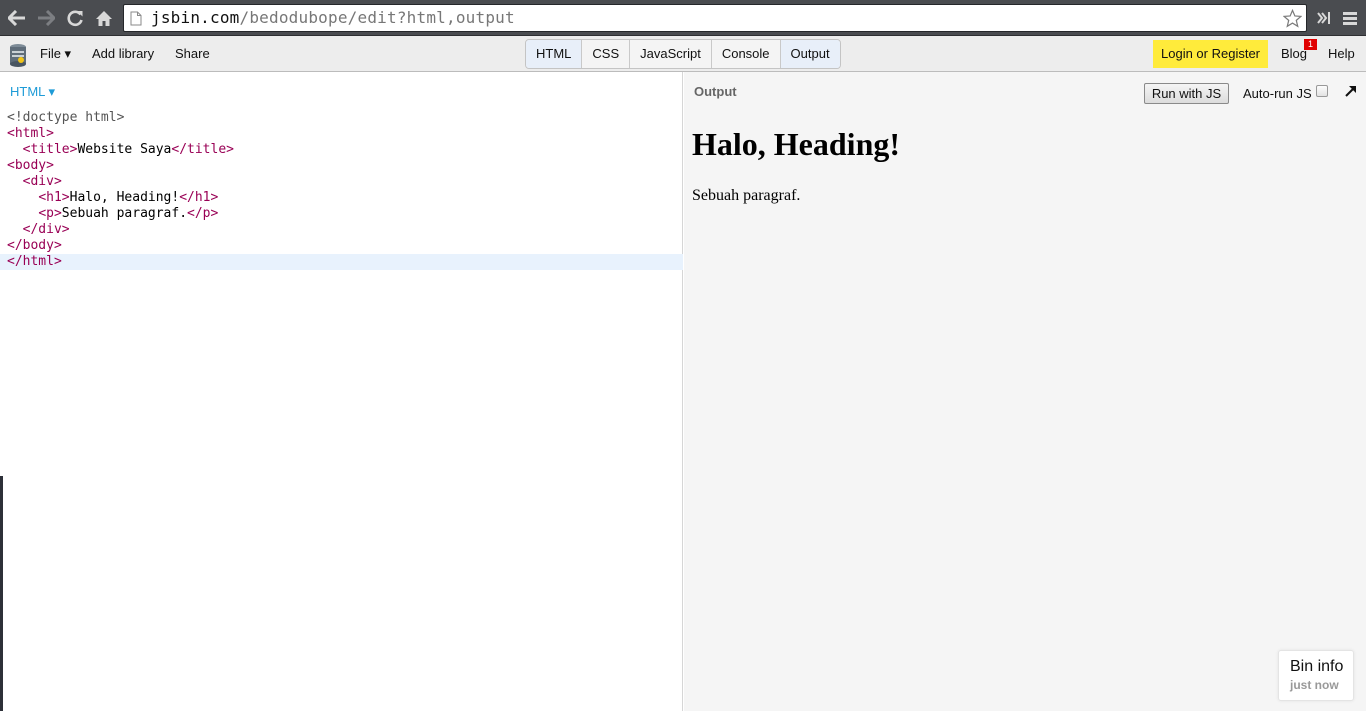 The image size is (1366, 711). What do you see at coordinates (1324, 18) in the screenshot?
I see `extensions-icon` at bounding box center [1324, 18].